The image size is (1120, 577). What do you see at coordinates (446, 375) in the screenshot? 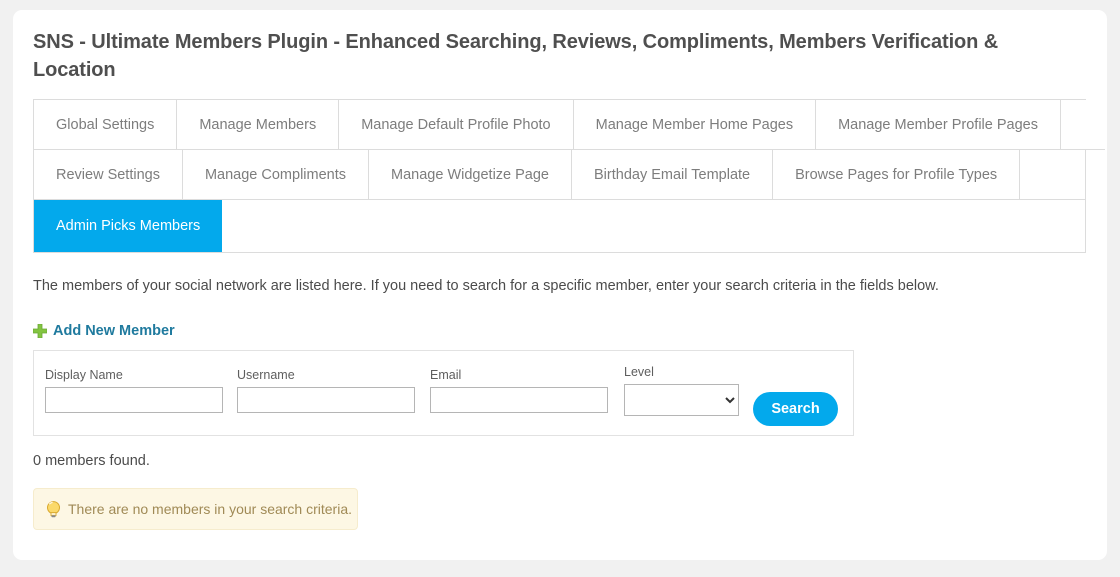
I see `email-label: Email` at bounding box center [446, 375].